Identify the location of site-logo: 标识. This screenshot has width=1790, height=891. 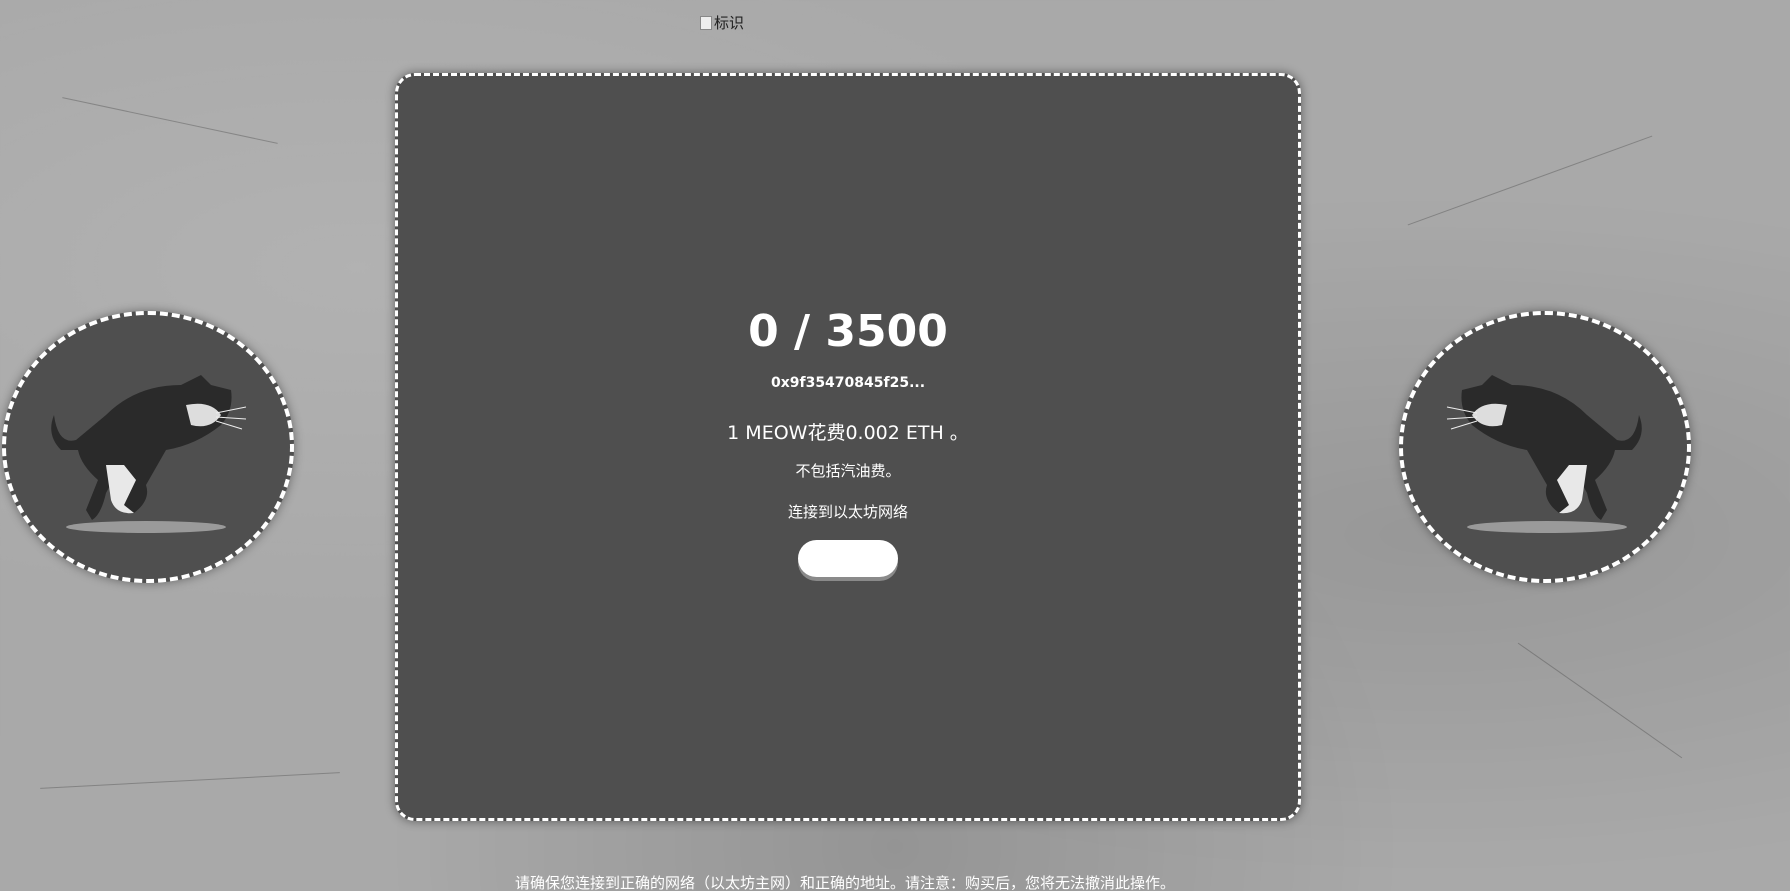
(722, 22).